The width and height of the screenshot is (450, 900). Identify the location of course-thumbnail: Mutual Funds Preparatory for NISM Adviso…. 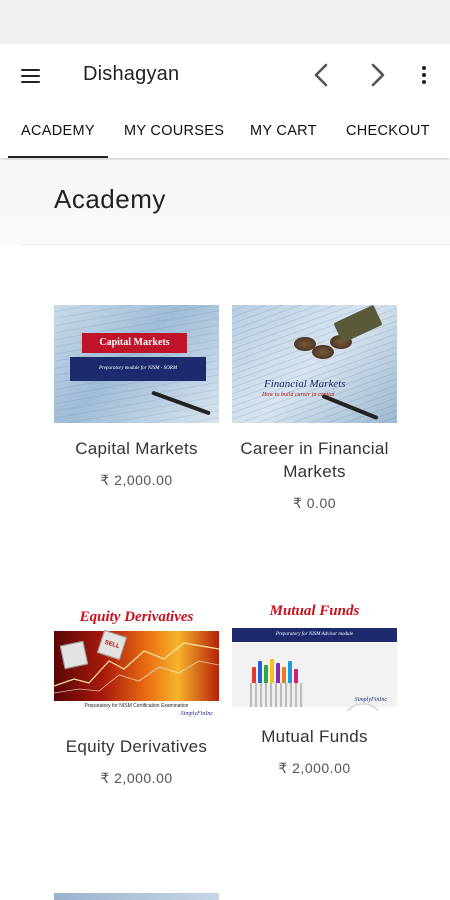
(314, 652).